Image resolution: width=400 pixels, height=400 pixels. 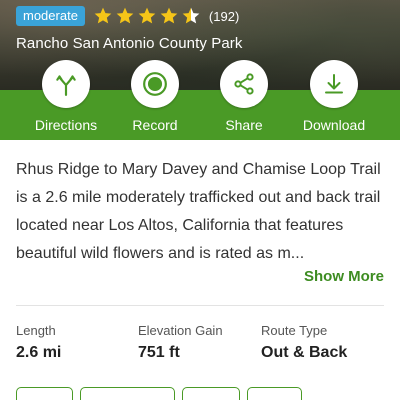 What do you see at coordinates (36, 330) in the screenshot?
I see `stat-label: Length` at bounding box center [36, 330].